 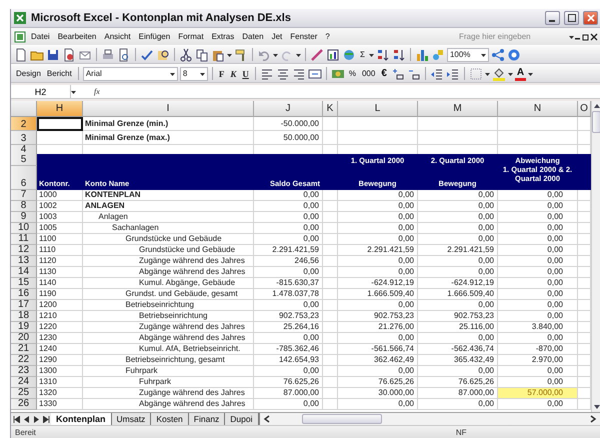 I want to click on scroll-right-icon, so click(x=593, y=419).